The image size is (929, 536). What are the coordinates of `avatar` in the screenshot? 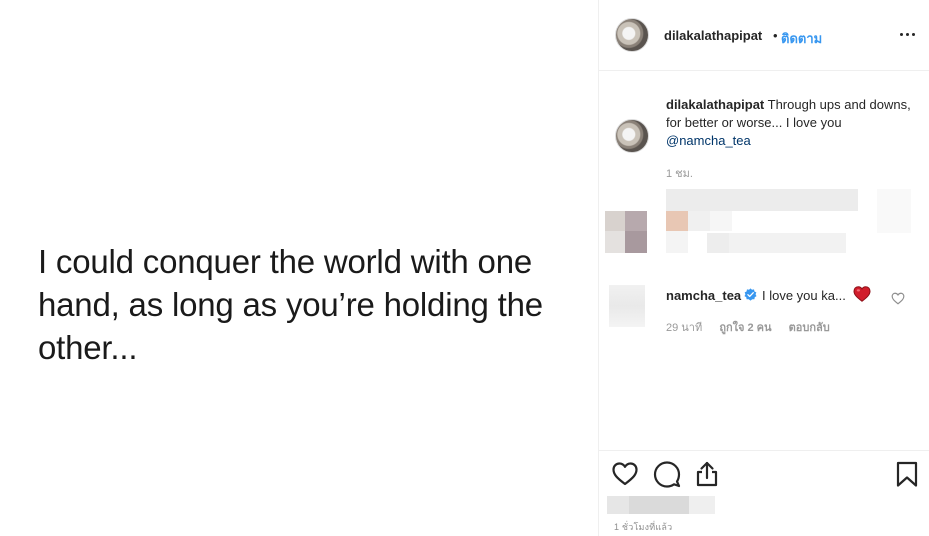 It's located at (632, 35).